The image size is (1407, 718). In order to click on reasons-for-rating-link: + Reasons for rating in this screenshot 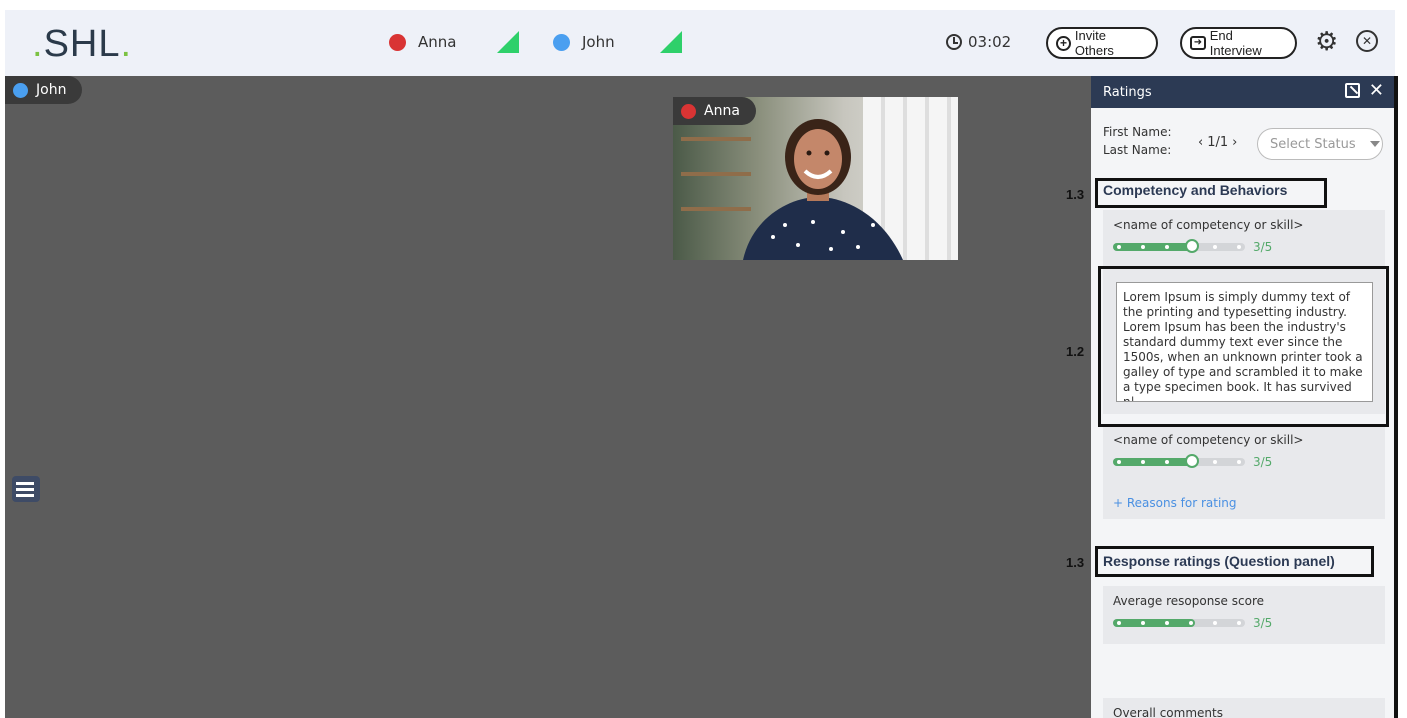, I will do `click(1175, 503)`.